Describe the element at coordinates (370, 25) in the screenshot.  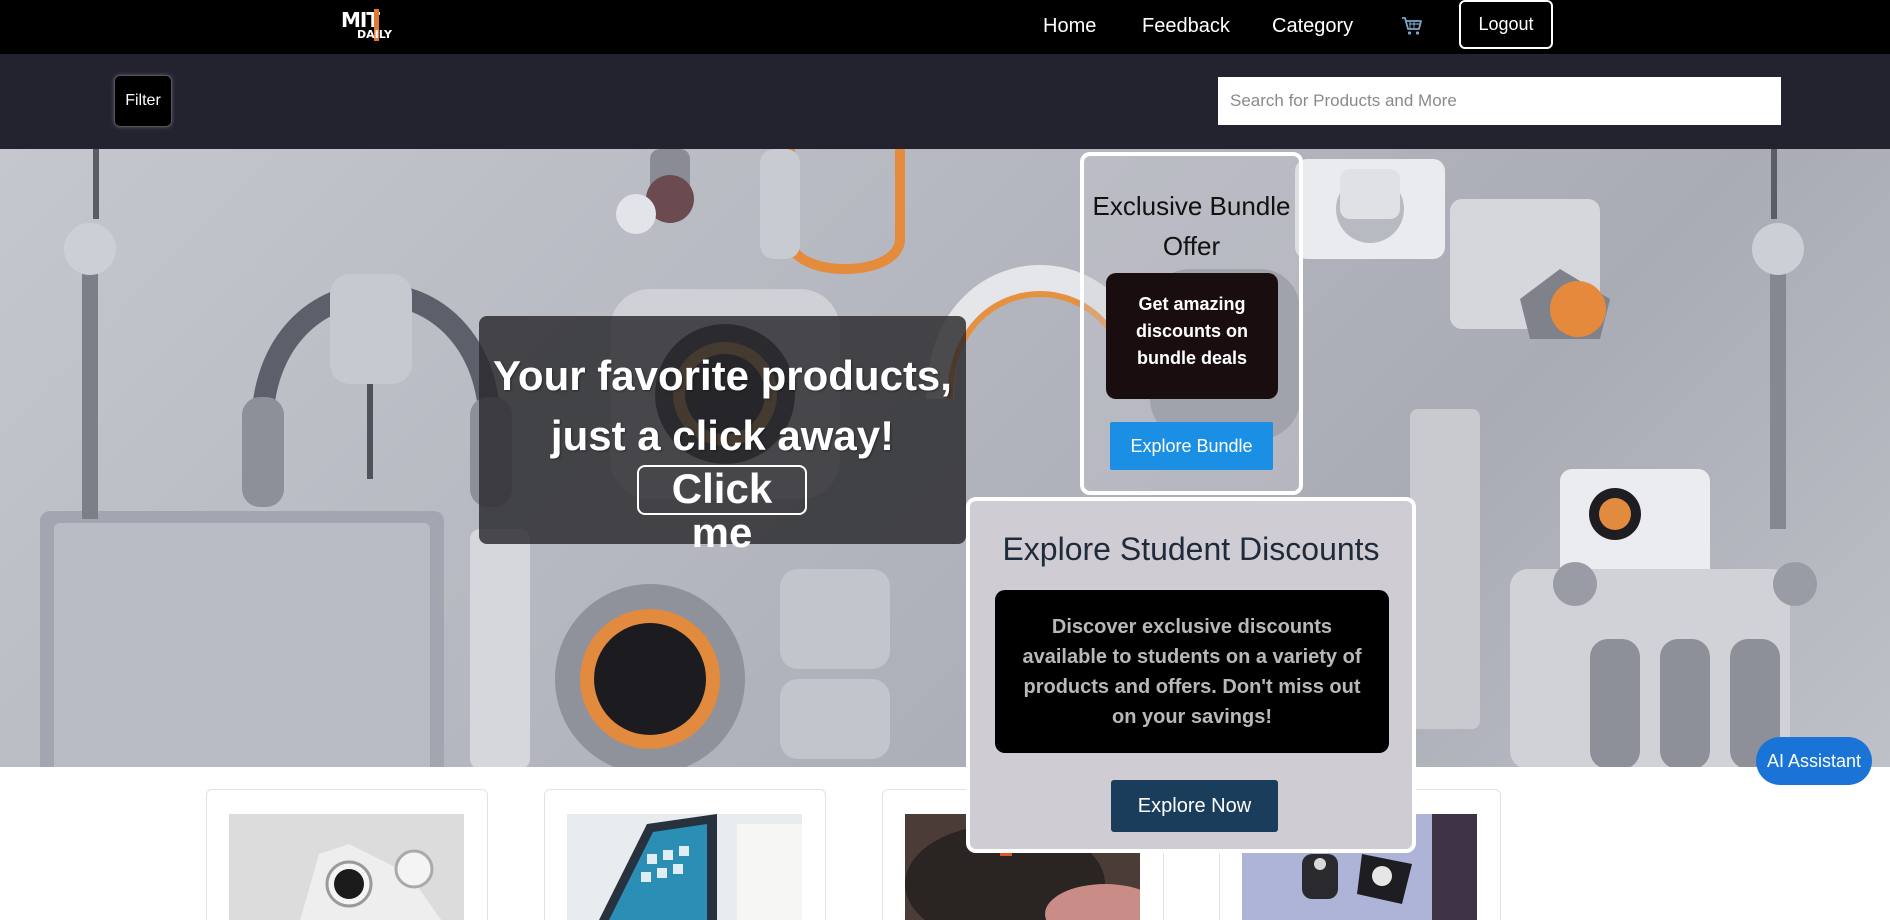
I see `site-logo: MIT DAILY` at that location.